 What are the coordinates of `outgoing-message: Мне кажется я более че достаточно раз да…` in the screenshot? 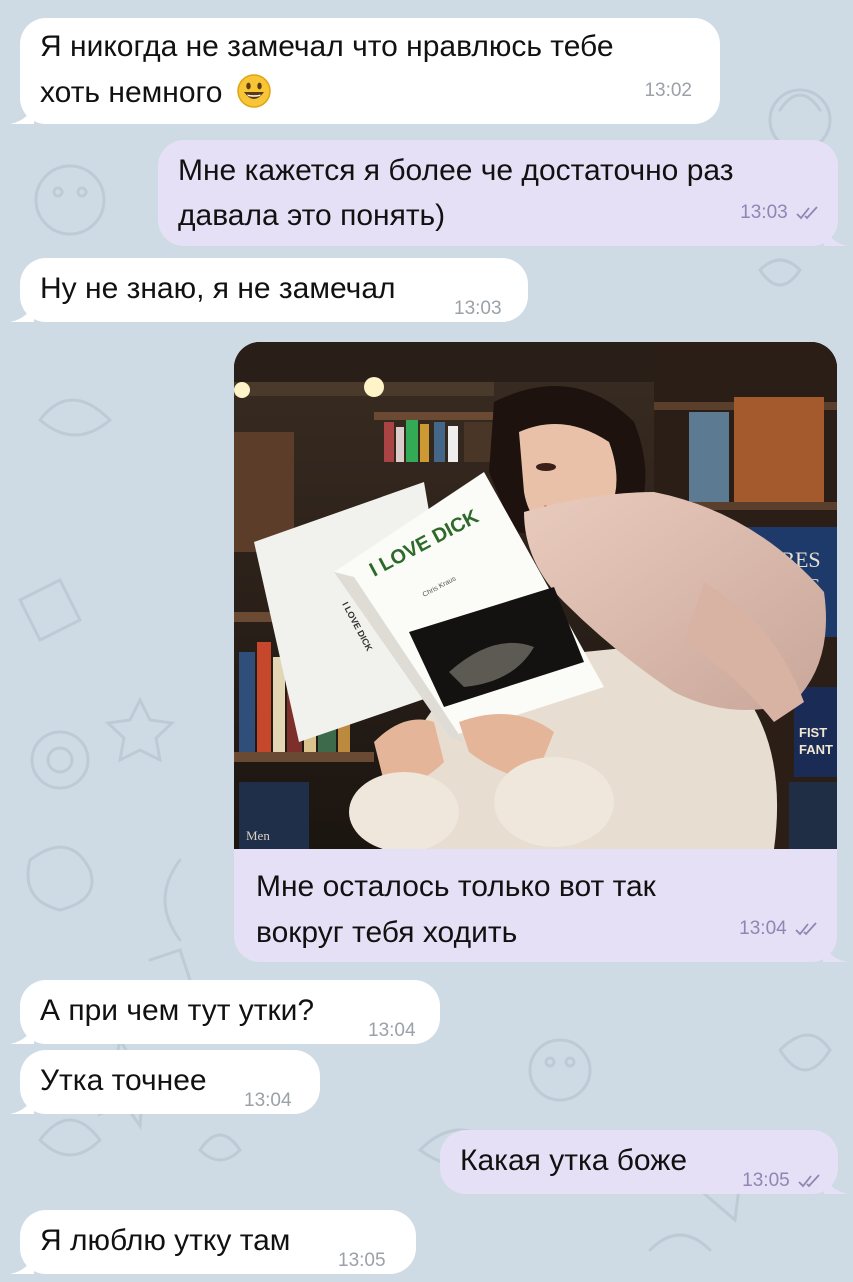 It's located at (503, 193).